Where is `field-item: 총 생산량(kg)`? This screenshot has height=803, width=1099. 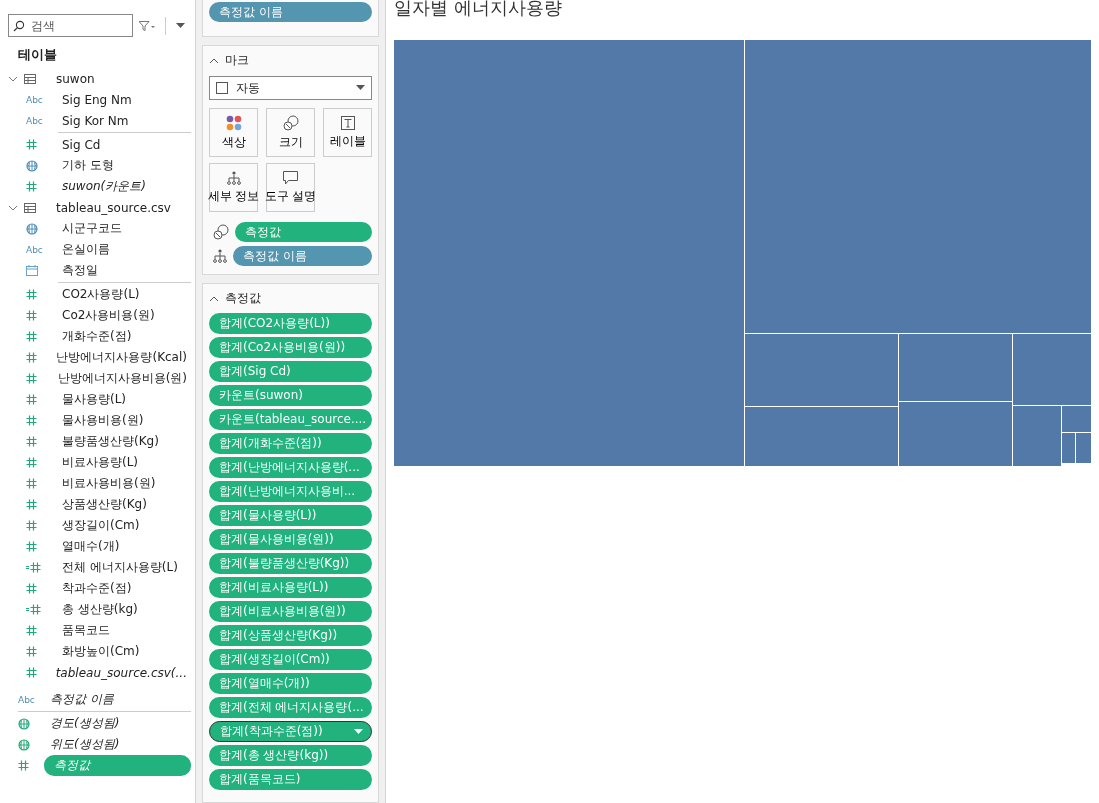
field-item: 총 생산량(kg) is located at coordinates (100, 609).